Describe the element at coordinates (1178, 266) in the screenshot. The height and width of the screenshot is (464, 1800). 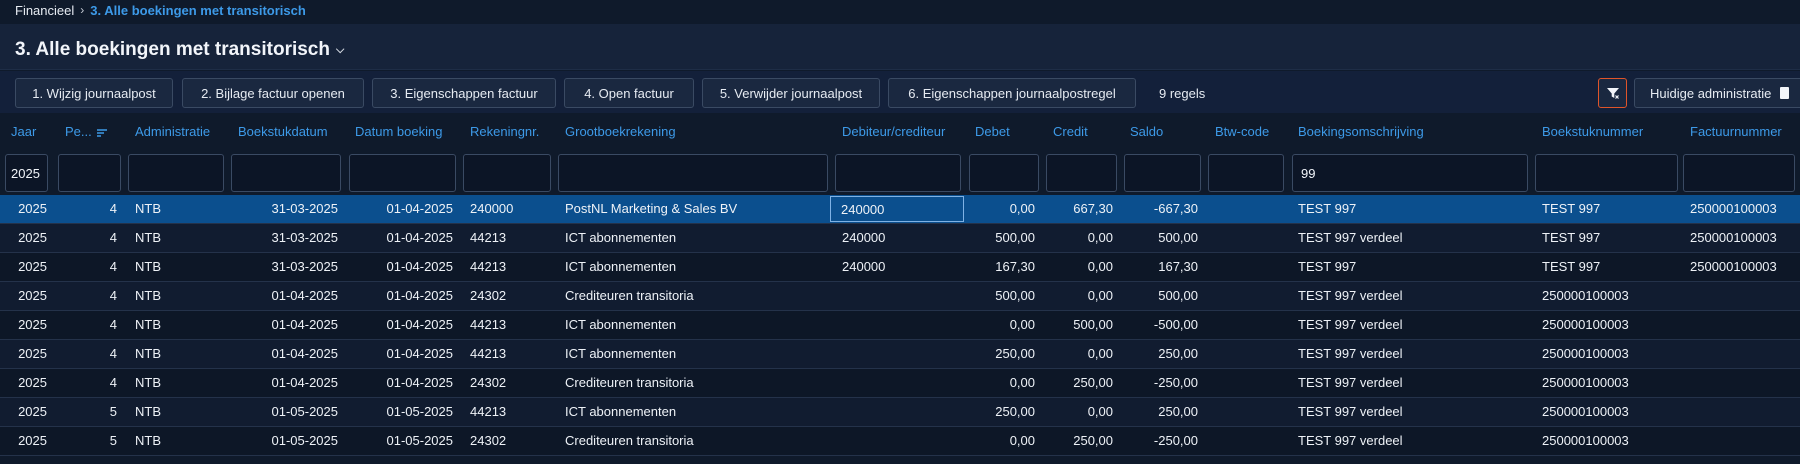
I see `cell-saldo: 167,30` at that location.